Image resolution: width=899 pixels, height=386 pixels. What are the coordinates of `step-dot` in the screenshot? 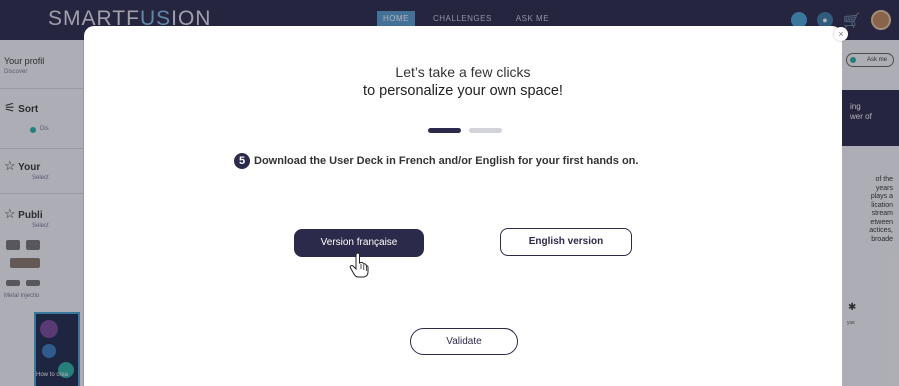 It's located at (485, 130).